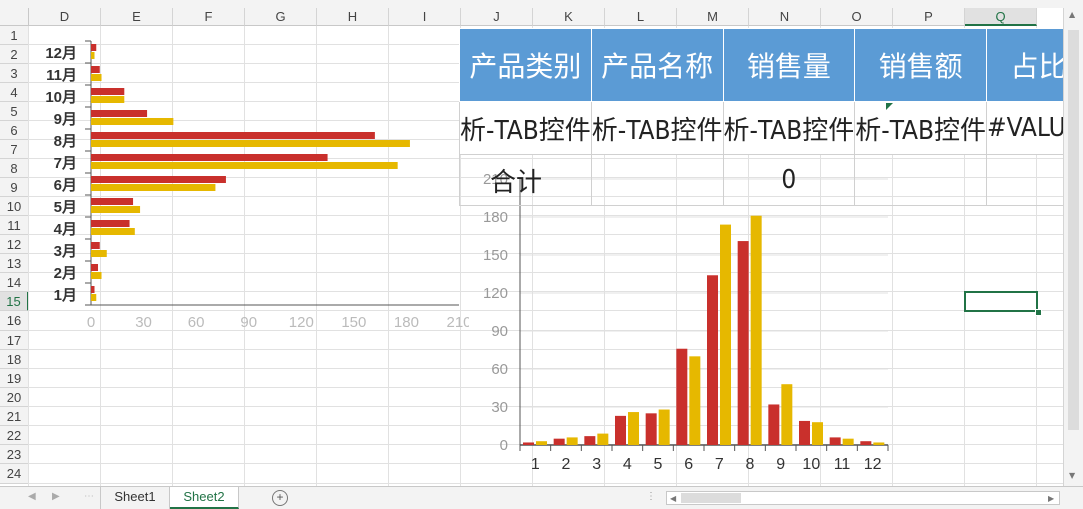 This screenshot has width=1083, height=509. Describe the element at coordinates (499, 407) in the screenshot. I see `y-tick-label: 30` at that location.